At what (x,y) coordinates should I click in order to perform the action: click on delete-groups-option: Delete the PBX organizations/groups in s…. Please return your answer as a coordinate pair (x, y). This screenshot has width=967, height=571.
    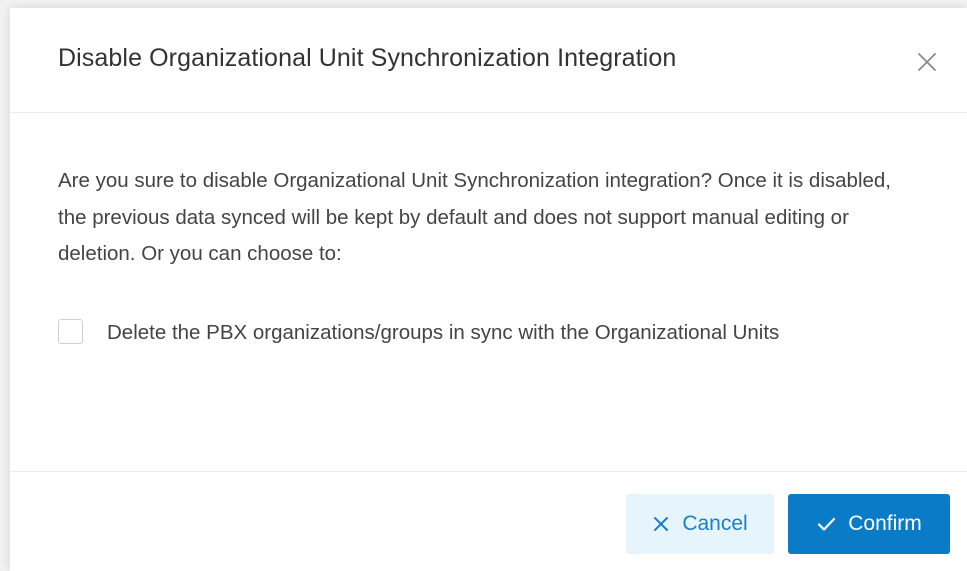
    Looking at the image, I should click on (488, 333).